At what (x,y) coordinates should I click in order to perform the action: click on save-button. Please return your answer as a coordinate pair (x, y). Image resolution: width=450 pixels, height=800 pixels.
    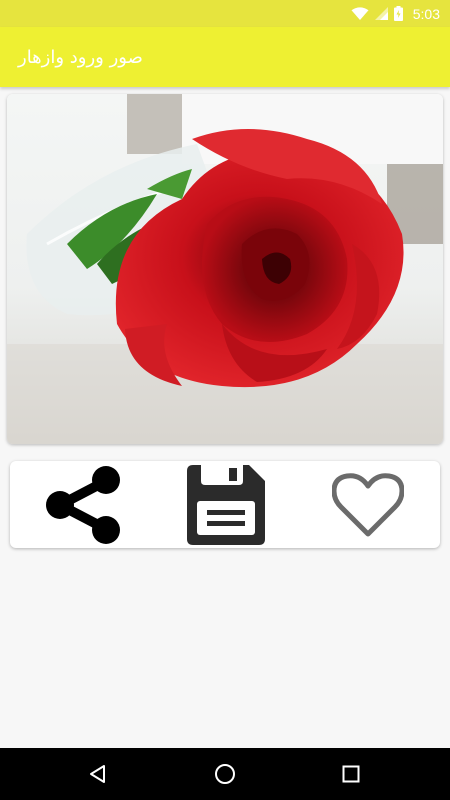
    Looking at the image, I should click on (225, 504).